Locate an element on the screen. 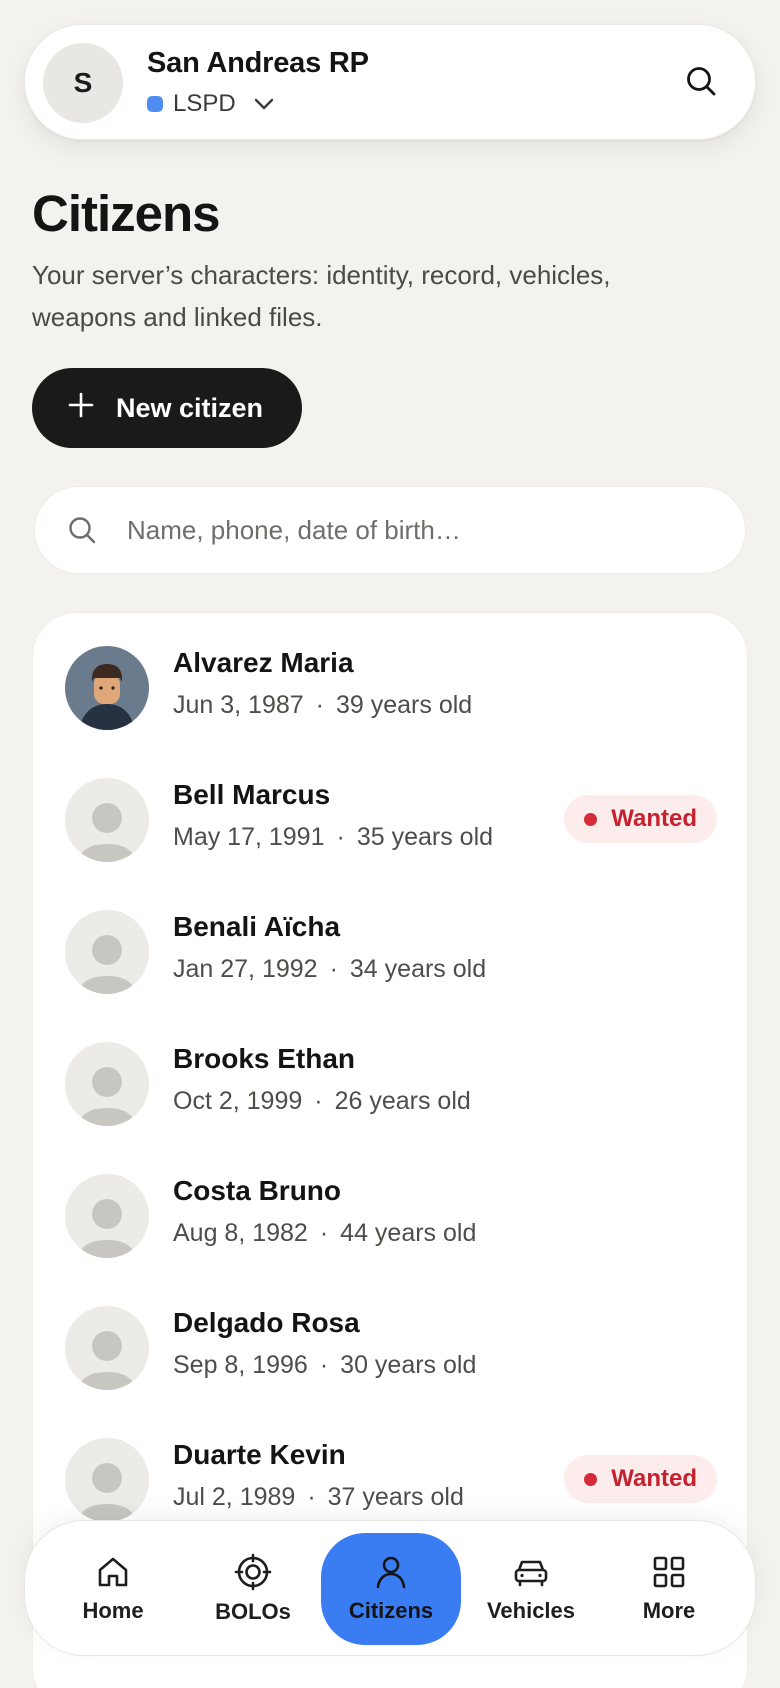 The image size is (780, 1688). department-label: LSPD is located at coordinates (204, 103).